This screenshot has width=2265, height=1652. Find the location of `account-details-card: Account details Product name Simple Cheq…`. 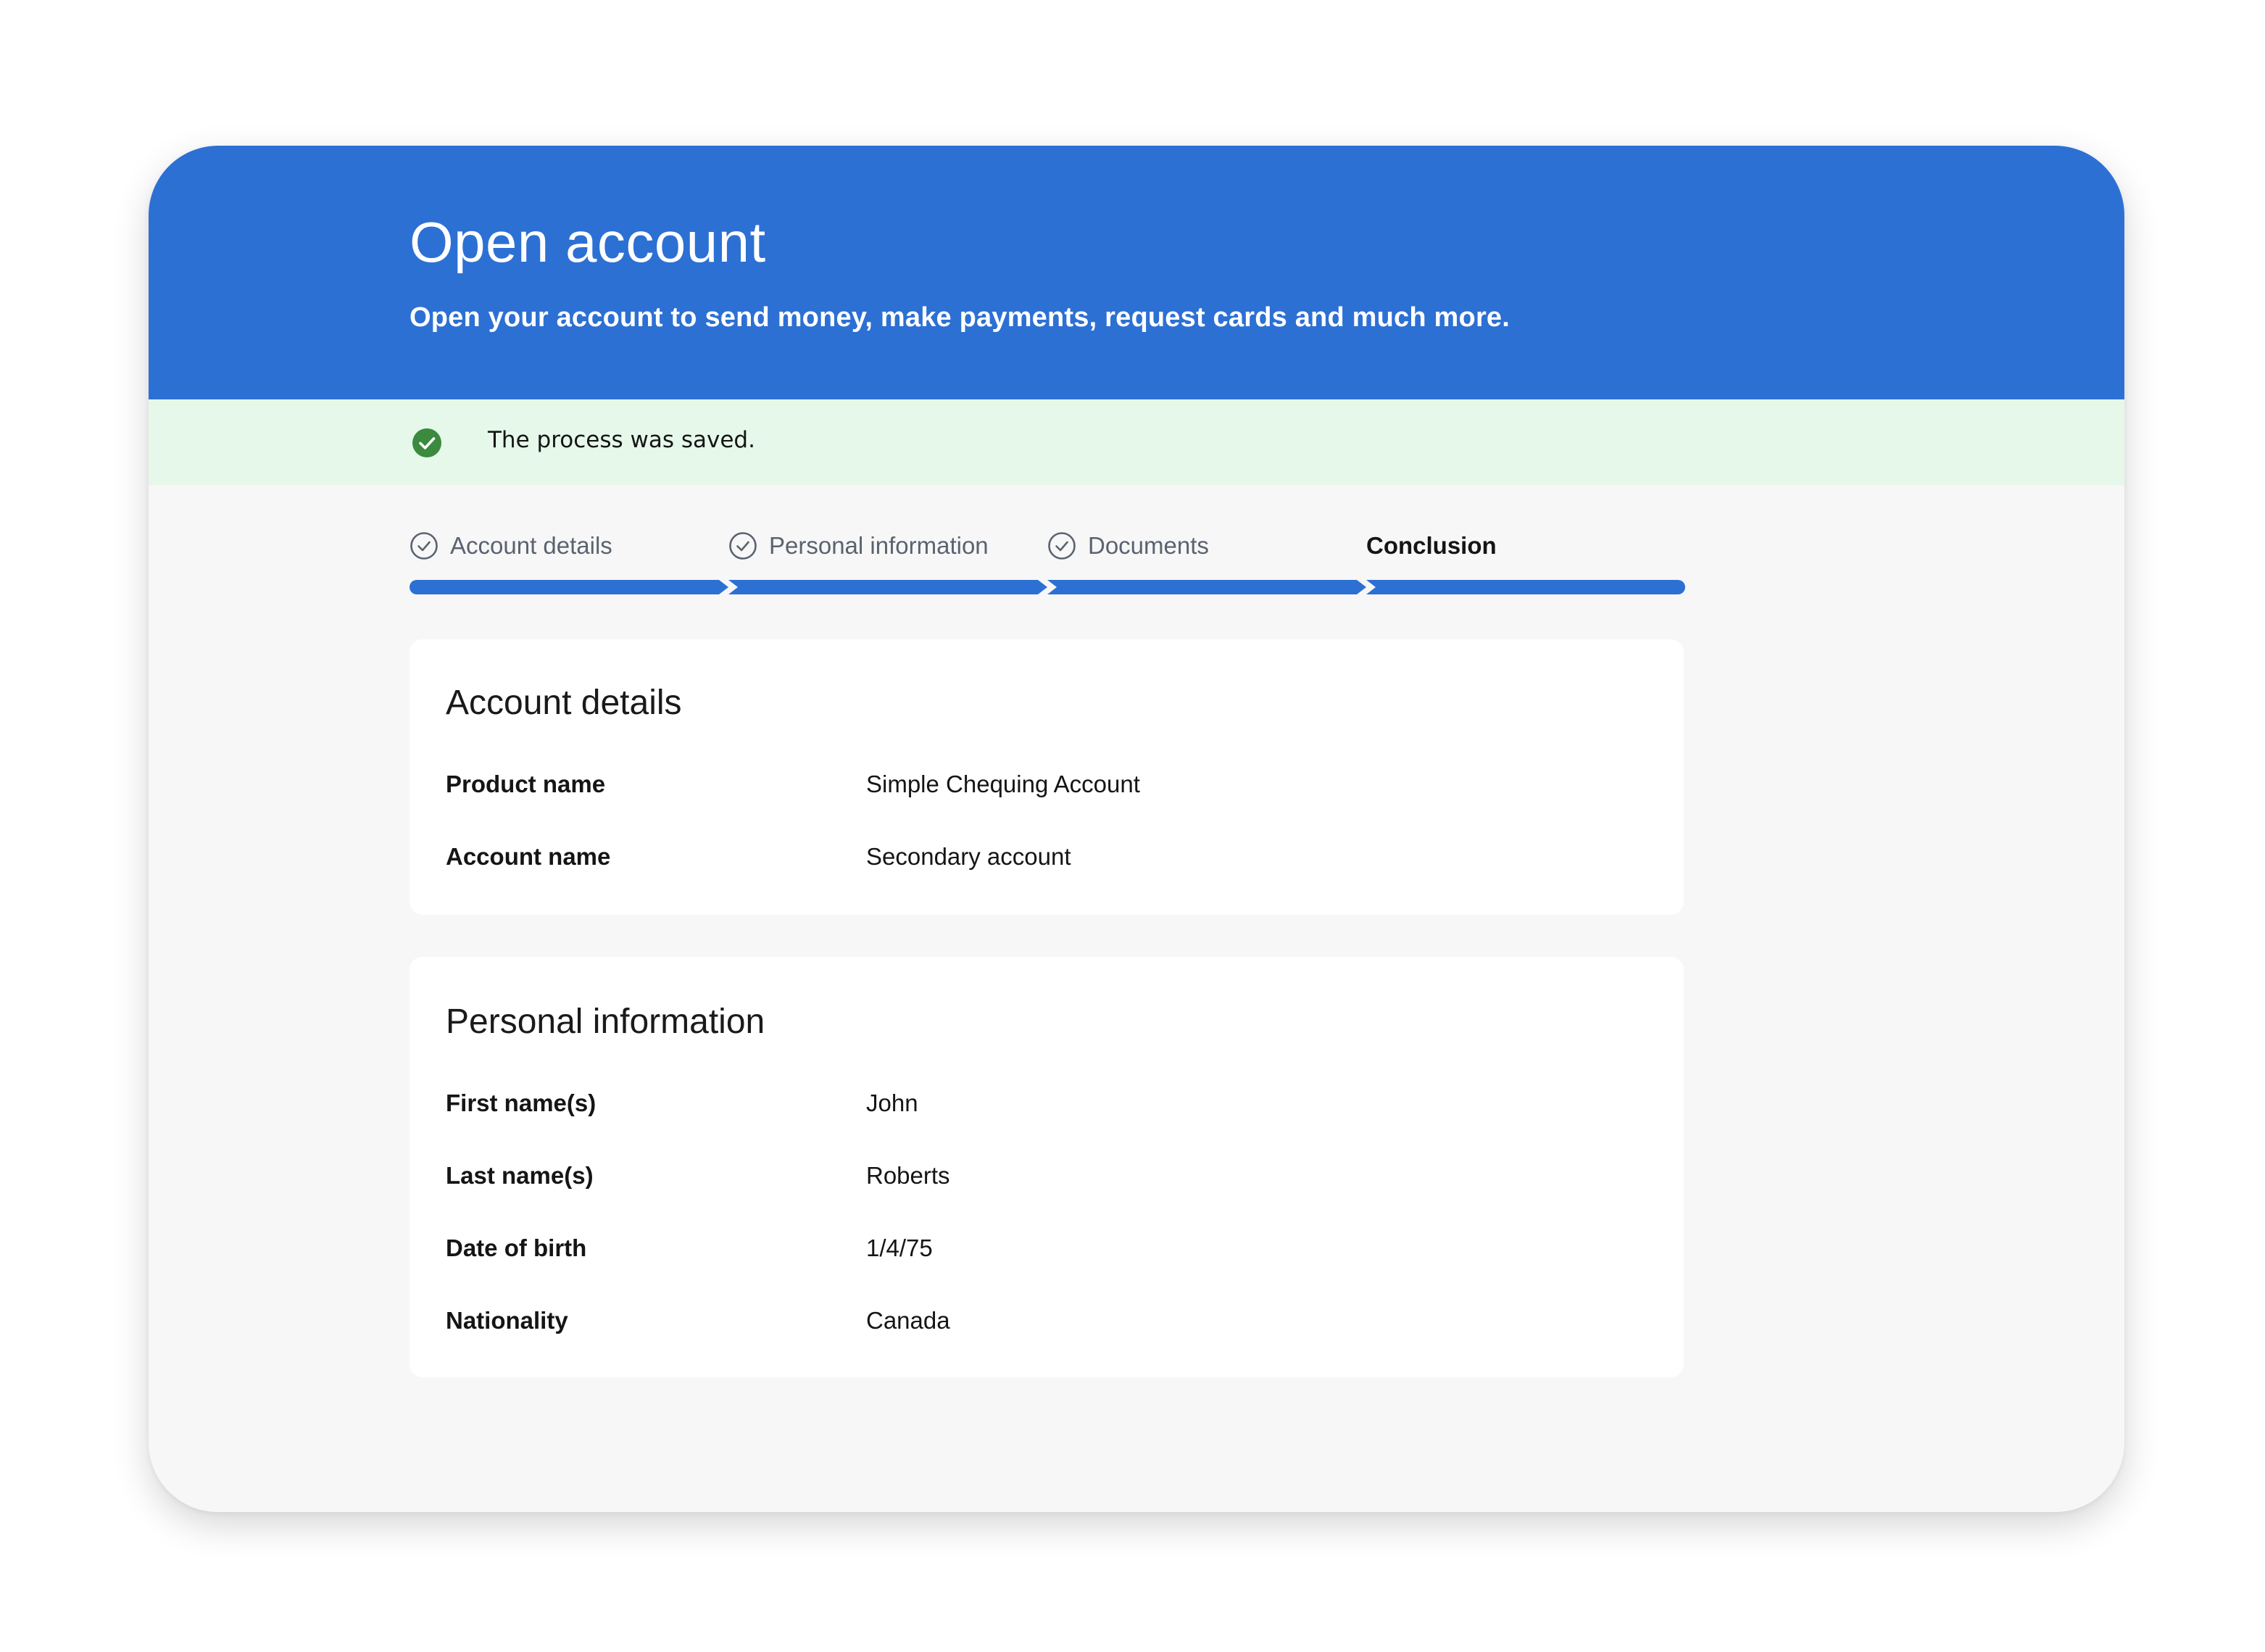

account-details-card: Account details Product name Simple Cheq… is located at coordinates (1047, 777).